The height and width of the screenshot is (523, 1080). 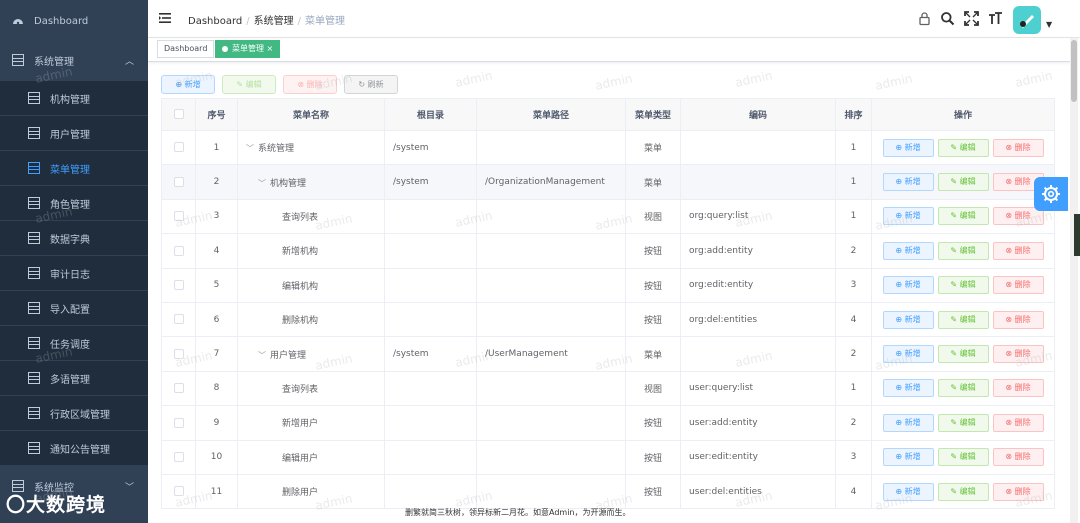 What do you see at coordinates (74, 203) in the screenshot?
I see `sidebar-item-roles: 角色管理` at bounding box center [74, 203].